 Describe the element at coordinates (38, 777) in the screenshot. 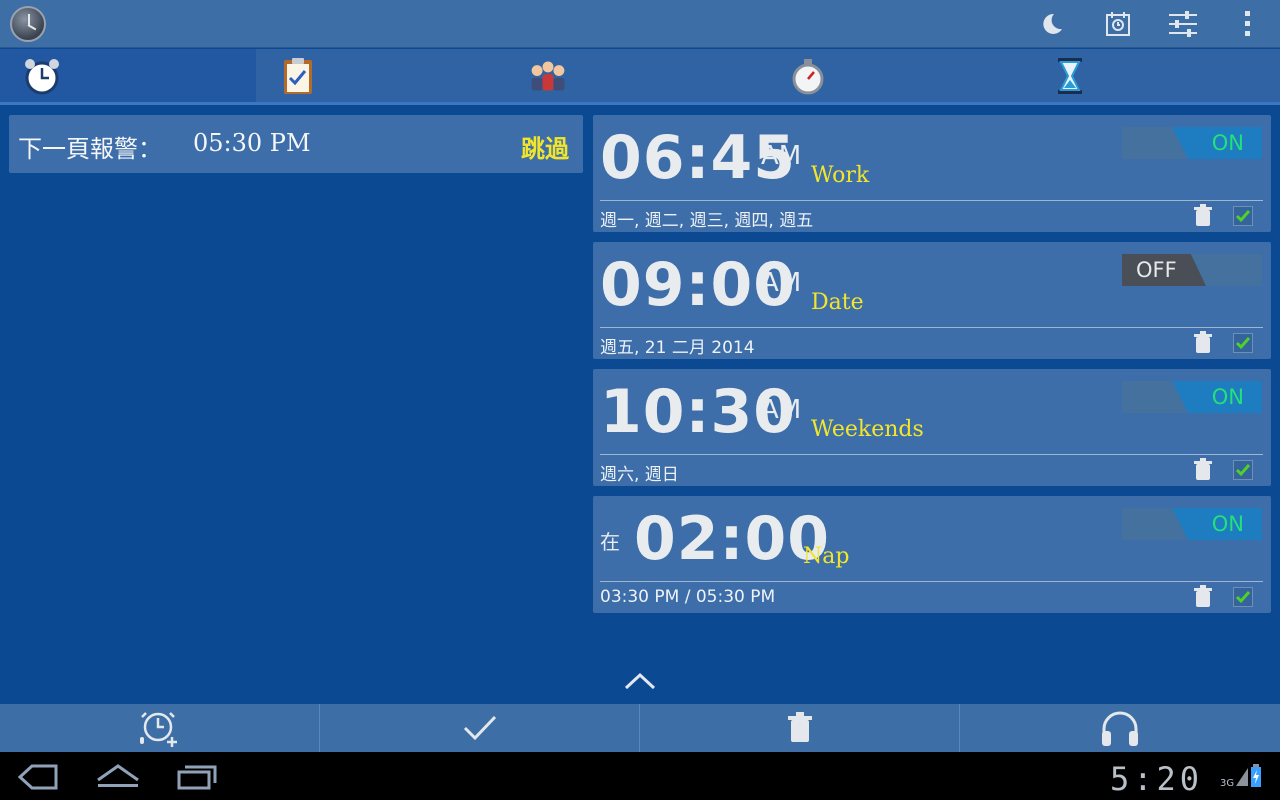

I see `back-icon` at that location.